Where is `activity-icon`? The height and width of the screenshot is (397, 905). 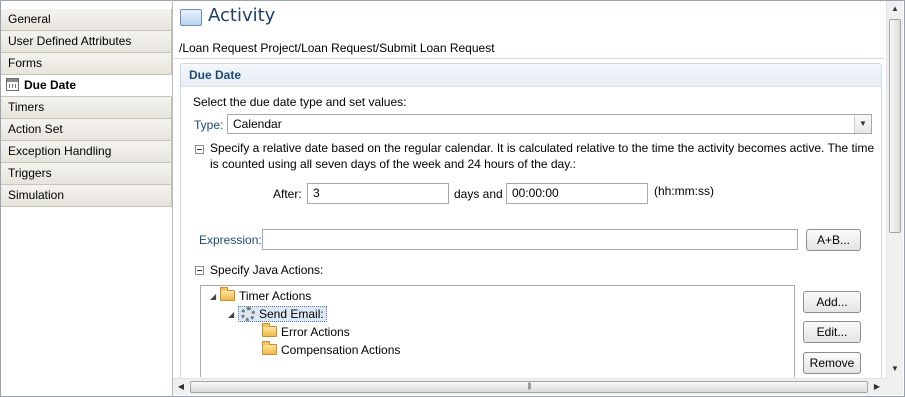
activity-icon is located at coordinates (191, 17).